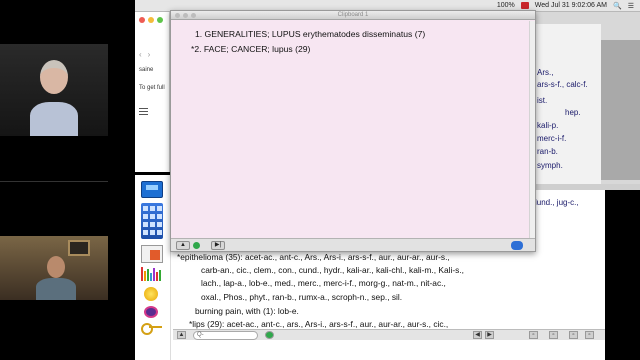 This screenshot has height=360, width=640. I want to click on clipboard-result-2: *2. FACE; CANCER; lupus (29), so click(250, 49).